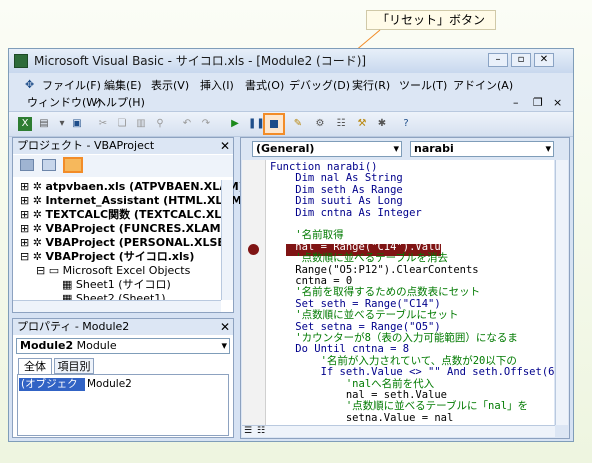 The height and width of the screenshot is (463, 592). I want to click on code-vscrollbar, so click(561, 292).